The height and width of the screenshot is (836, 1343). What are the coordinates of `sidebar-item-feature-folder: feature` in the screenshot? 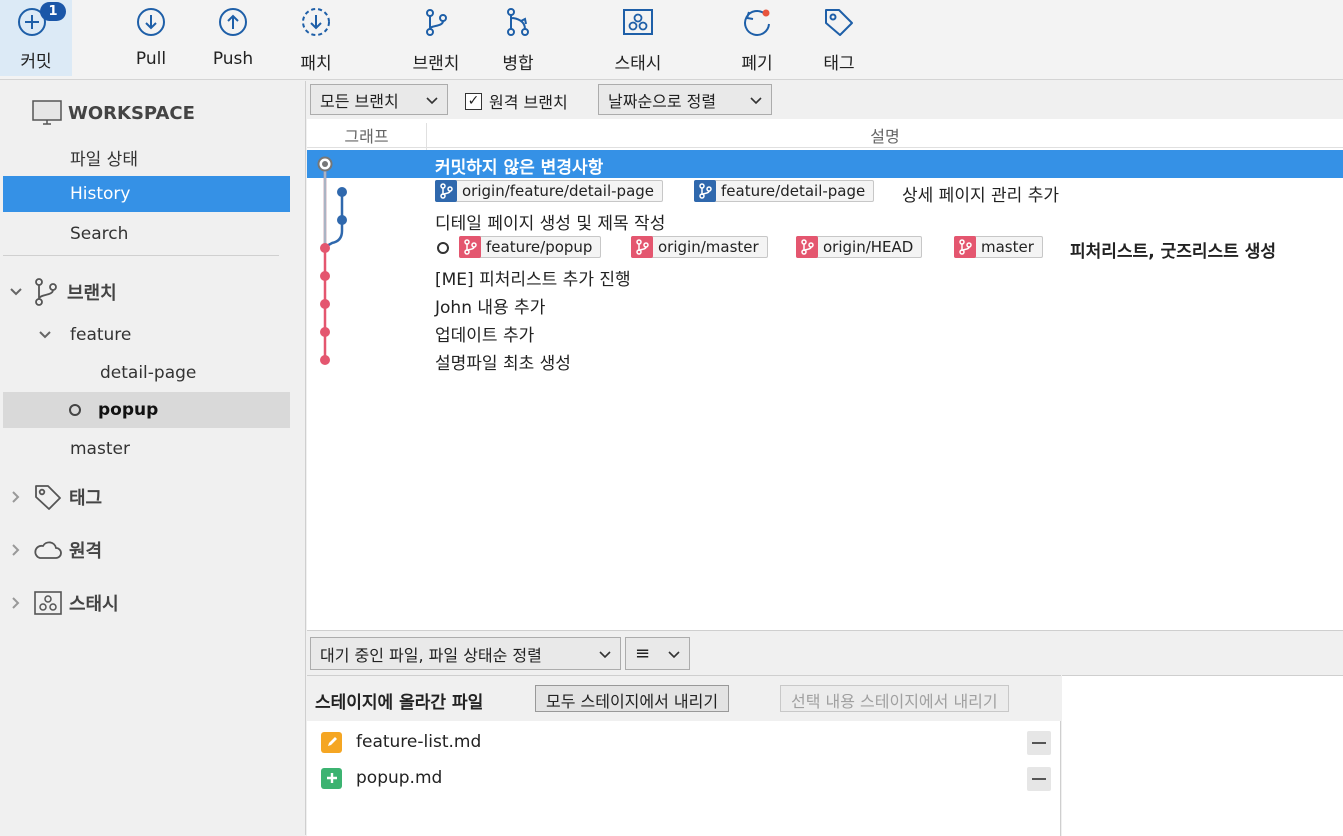 It's located at (146, 335).